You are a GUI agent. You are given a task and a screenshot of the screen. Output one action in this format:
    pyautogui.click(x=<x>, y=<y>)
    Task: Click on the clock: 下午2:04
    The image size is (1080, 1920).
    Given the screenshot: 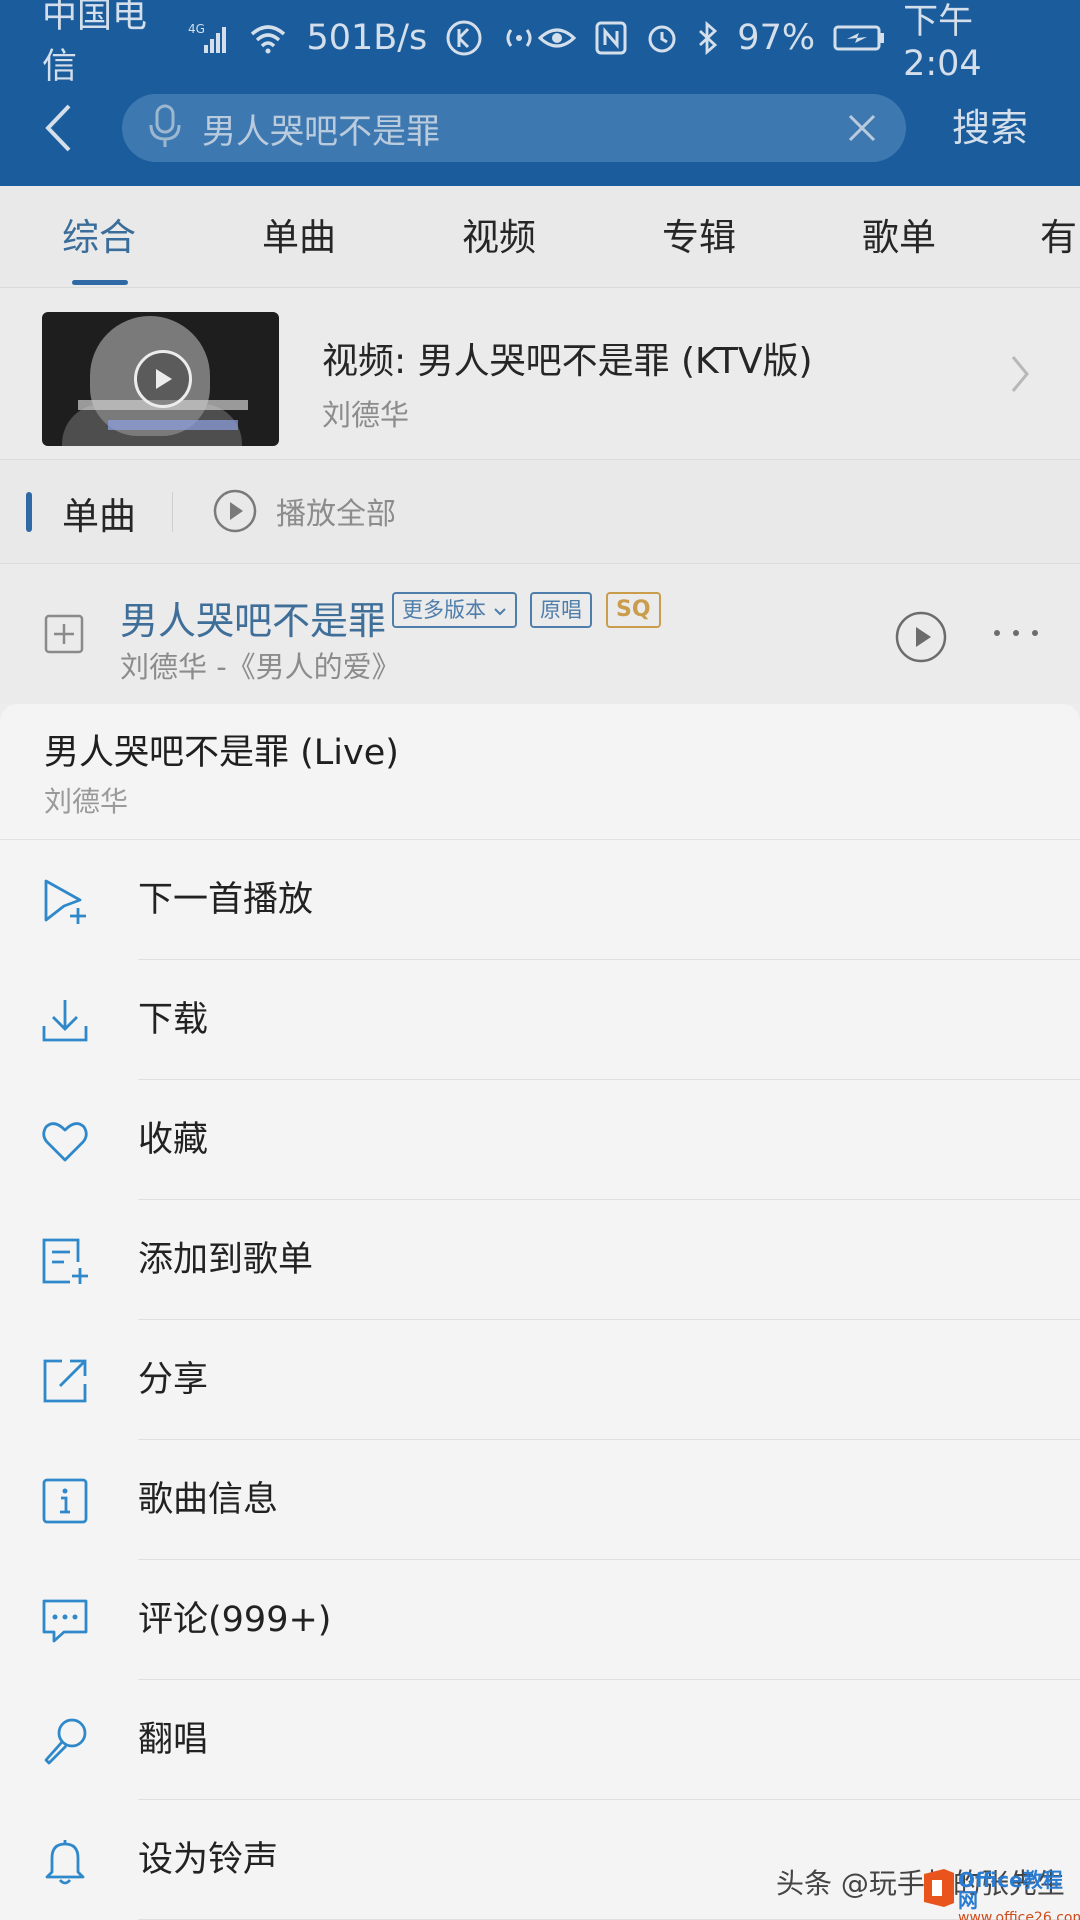 What is the action you would take?
    pyautogui.click(x=942, y=42)
    